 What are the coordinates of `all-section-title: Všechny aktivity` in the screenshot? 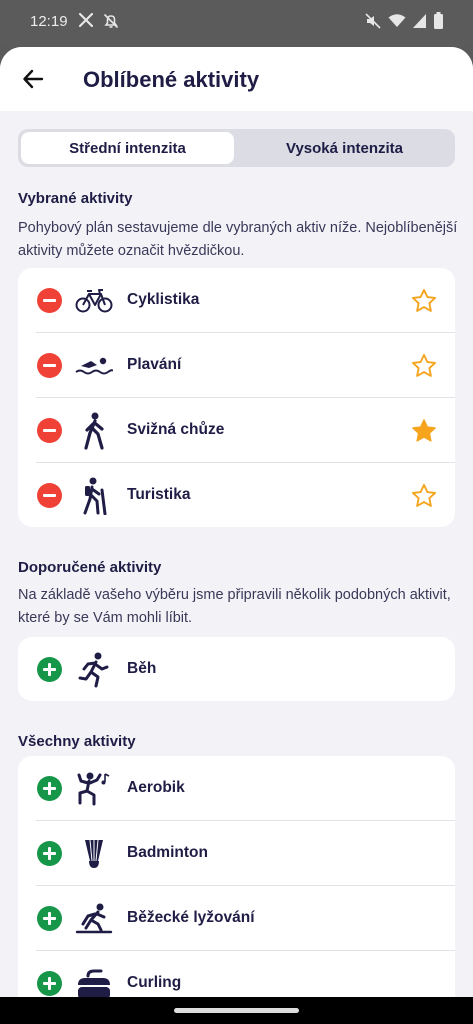 It's located at (77, 741).